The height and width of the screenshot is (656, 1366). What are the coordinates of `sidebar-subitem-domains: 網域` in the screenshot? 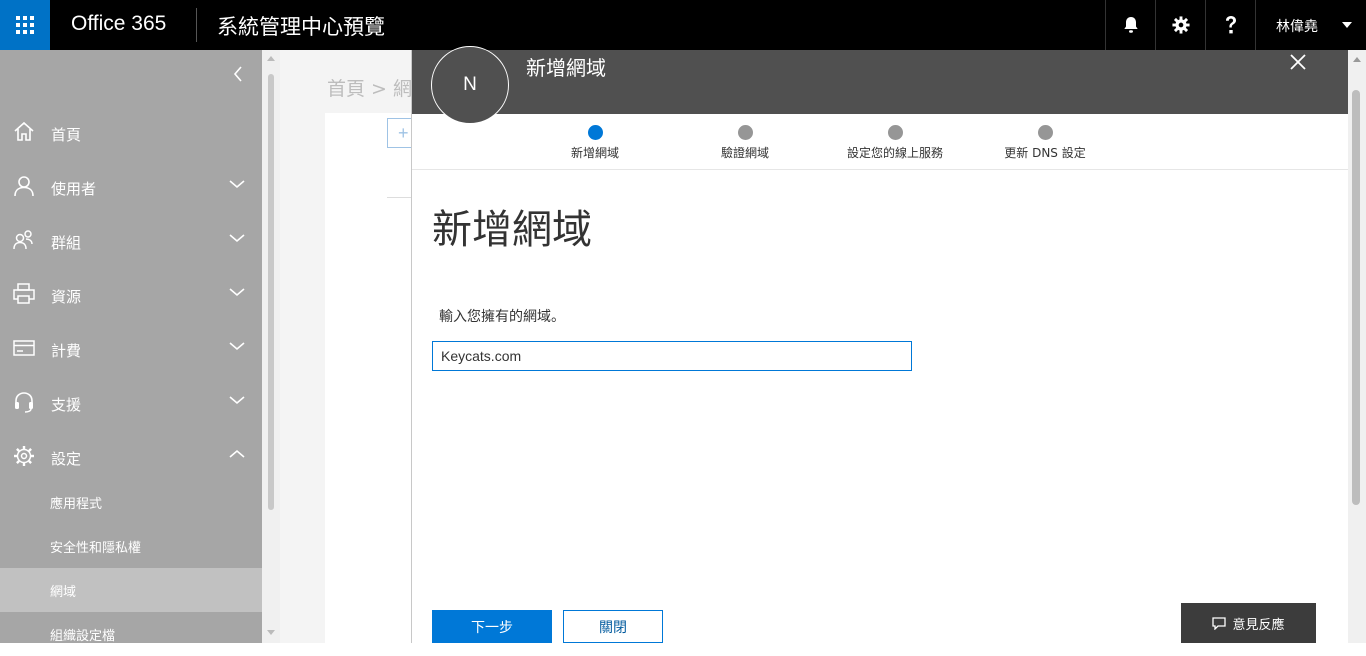 It's located at (131, 590).